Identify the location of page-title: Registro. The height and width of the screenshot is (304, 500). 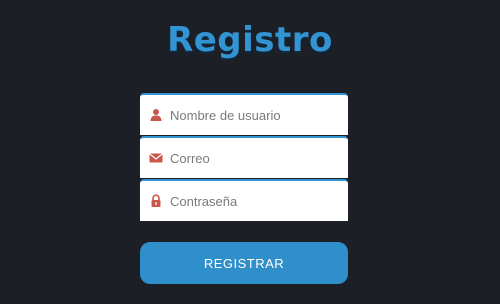
(250, 40).